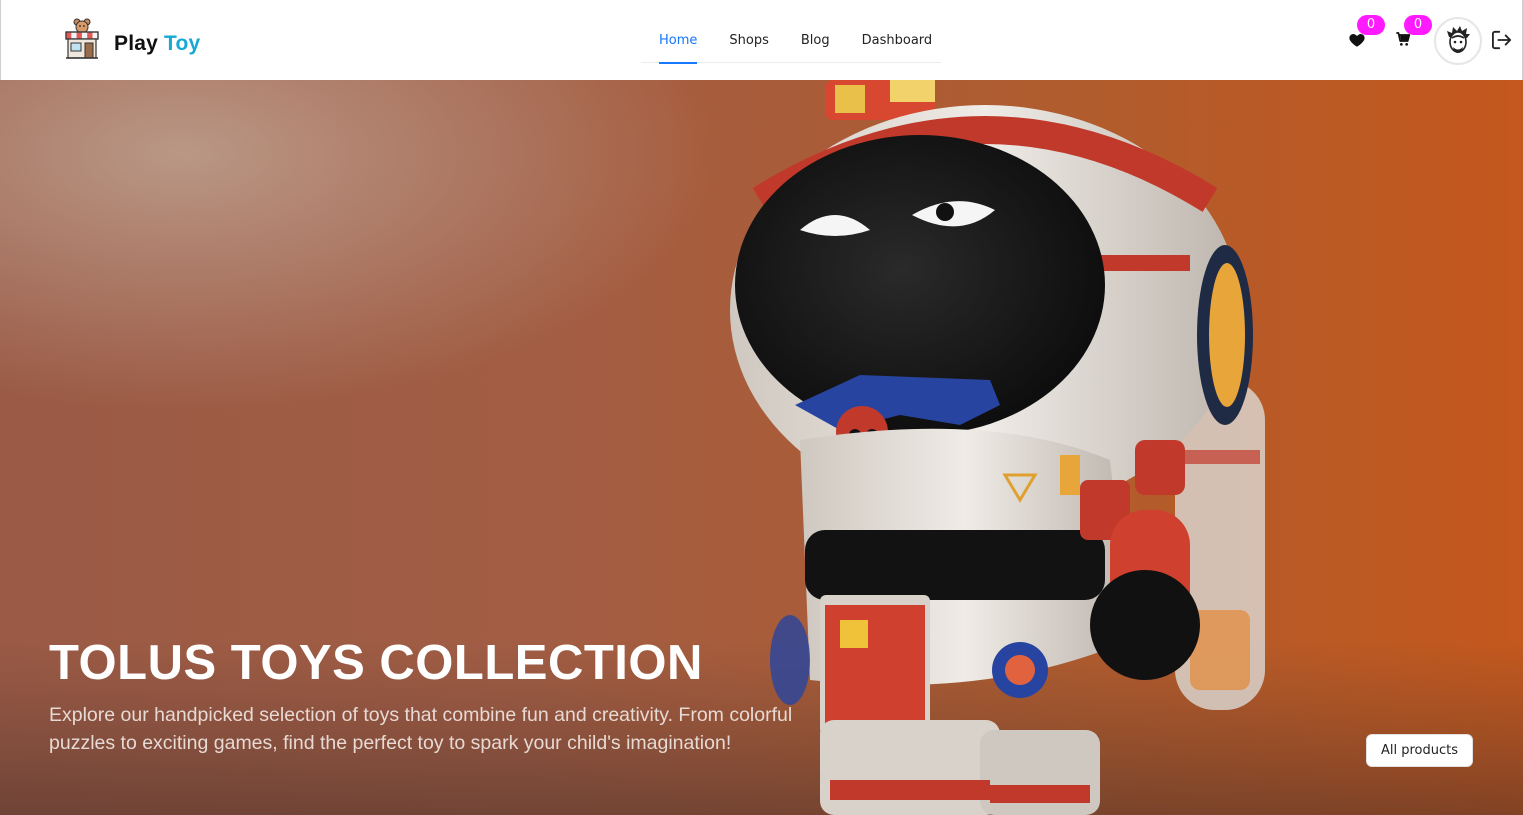 The height and width of the screenshot is (815, 1523). What do you see at coordinates (82, 38) in the screenshot?
I see `toy-shop-icon` at bounding box center [82, 38].